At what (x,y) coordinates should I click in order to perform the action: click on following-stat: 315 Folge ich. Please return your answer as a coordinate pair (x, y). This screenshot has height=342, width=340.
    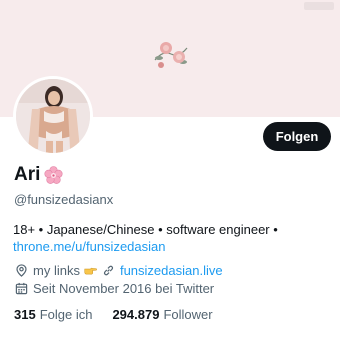
    Looking at the image, I should click on (53, 314).